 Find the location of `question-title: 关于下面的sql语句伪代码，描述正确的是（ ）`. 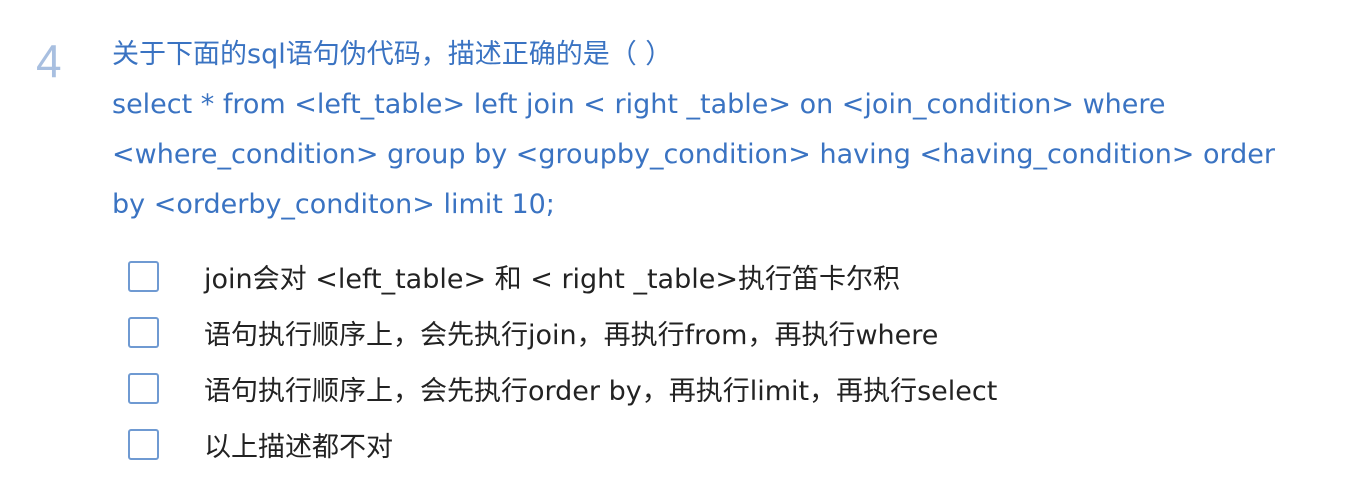

question-title: 关于下面的sql语句伪代码，描述正确的是（ ） is located at coordinates (392, 54).